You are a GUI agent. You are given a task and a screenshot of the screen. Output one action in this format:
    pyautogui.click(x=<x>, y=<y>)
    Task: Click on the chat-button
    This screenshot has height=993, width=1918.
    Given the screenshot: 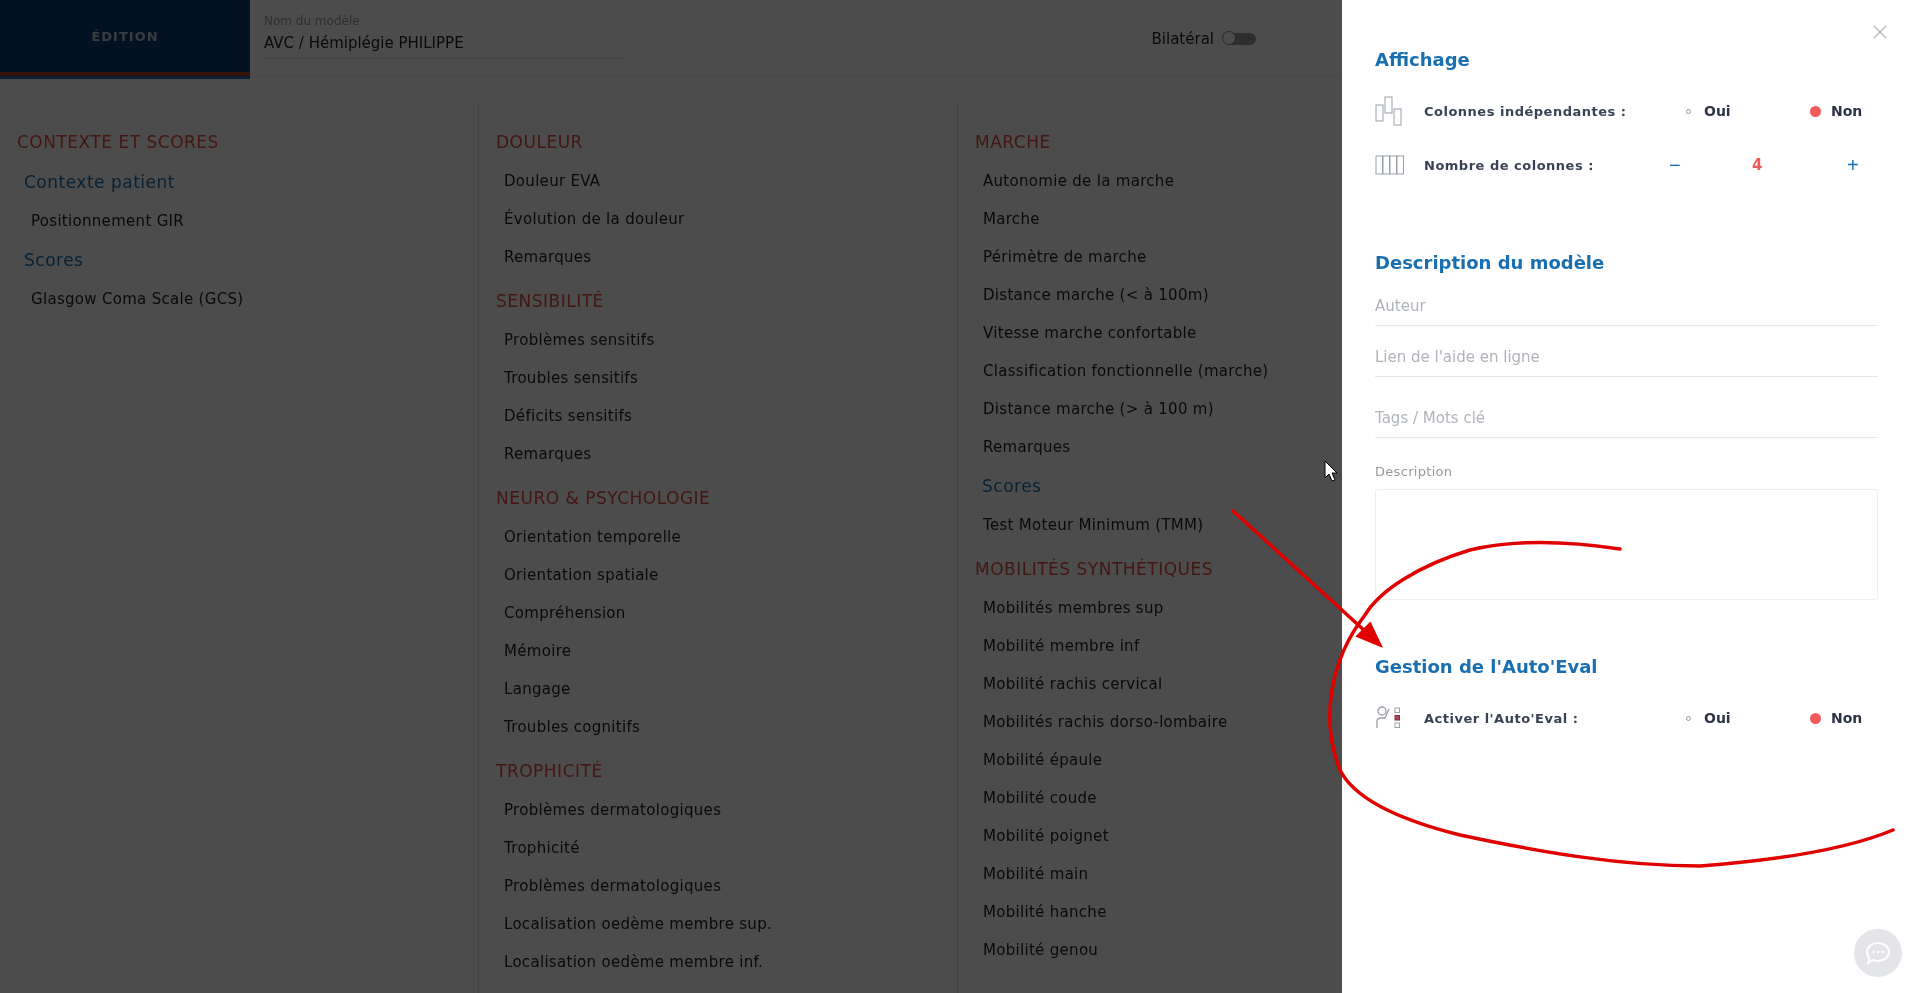 What is the action you would take?
    pyautogui.click(x=1878, y=953)
    